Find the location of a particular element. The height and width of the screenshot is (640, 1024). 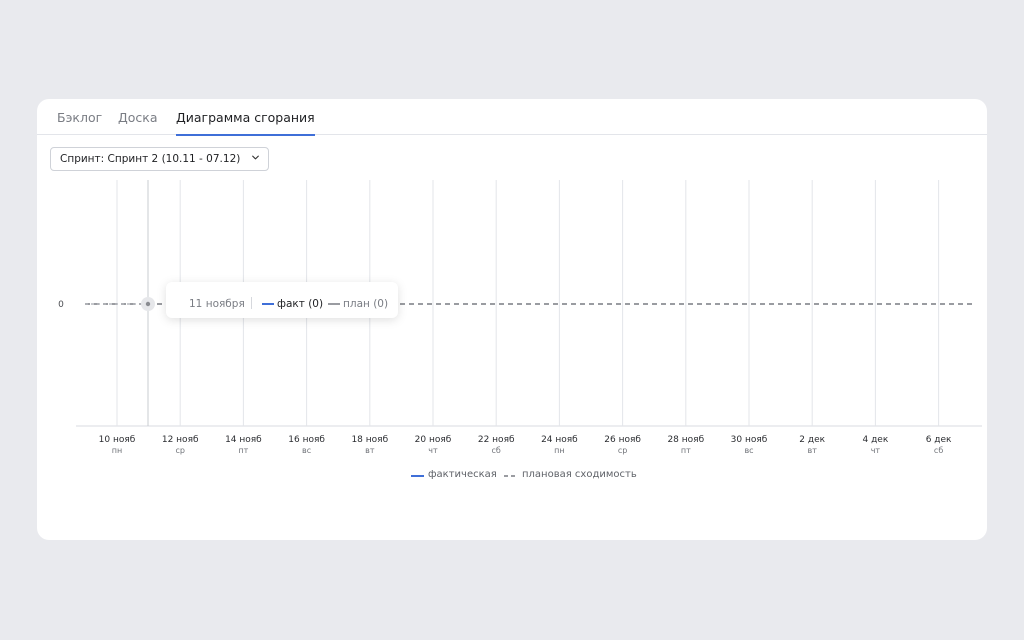

x-tick-label: 6 дек is located at coordinates (939, 440).